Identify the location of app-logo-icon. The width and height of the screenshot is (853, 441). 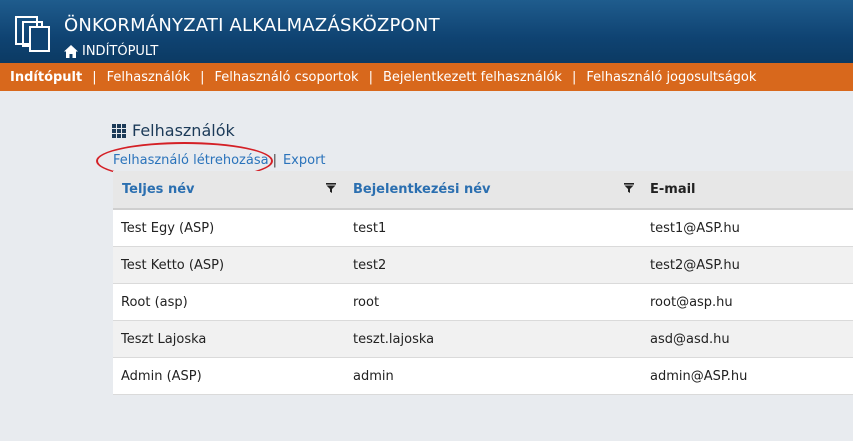
(32, 34).